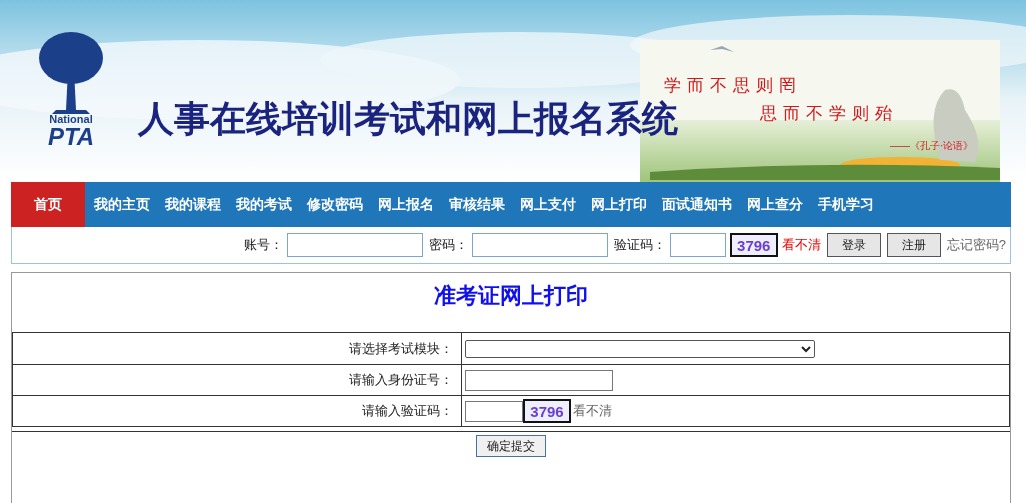  Describe the element at coordinates (539, 380) in the screenshot. I see `id-number-field` at that location.